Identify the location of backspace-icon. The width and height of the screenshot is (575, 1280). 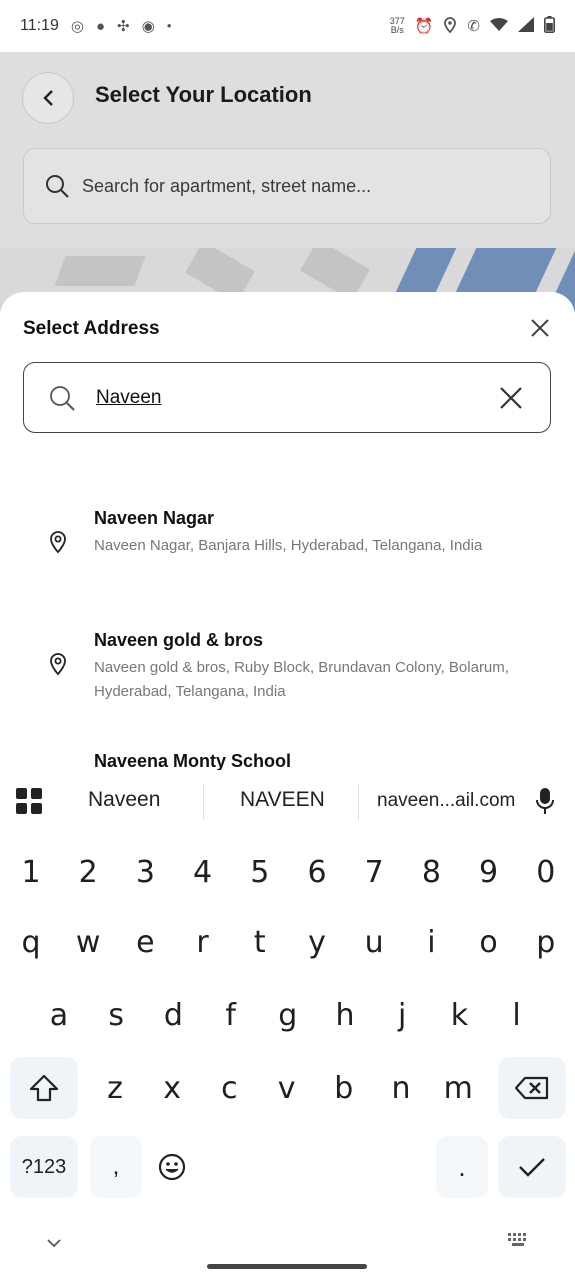
(532, 1088).